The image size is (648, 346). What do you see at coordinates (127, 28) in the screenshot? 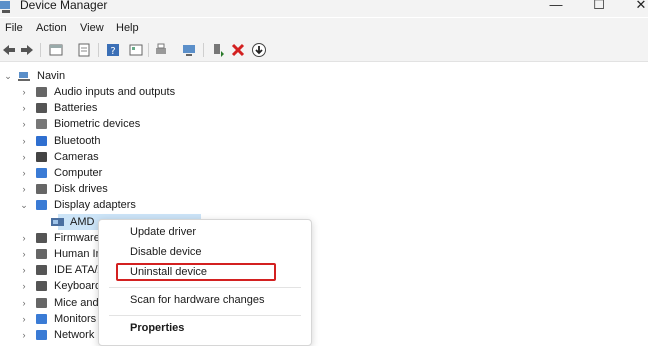
I see `menu-help: Help` at bounding box center [127, 28].